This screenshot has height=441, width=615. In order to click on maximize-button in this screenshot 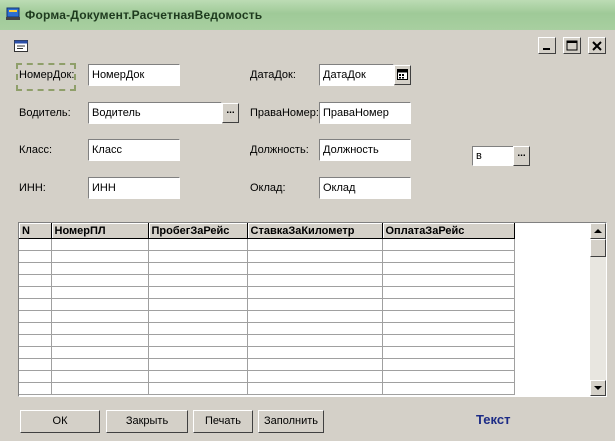, I will do `click(572, 45)`.